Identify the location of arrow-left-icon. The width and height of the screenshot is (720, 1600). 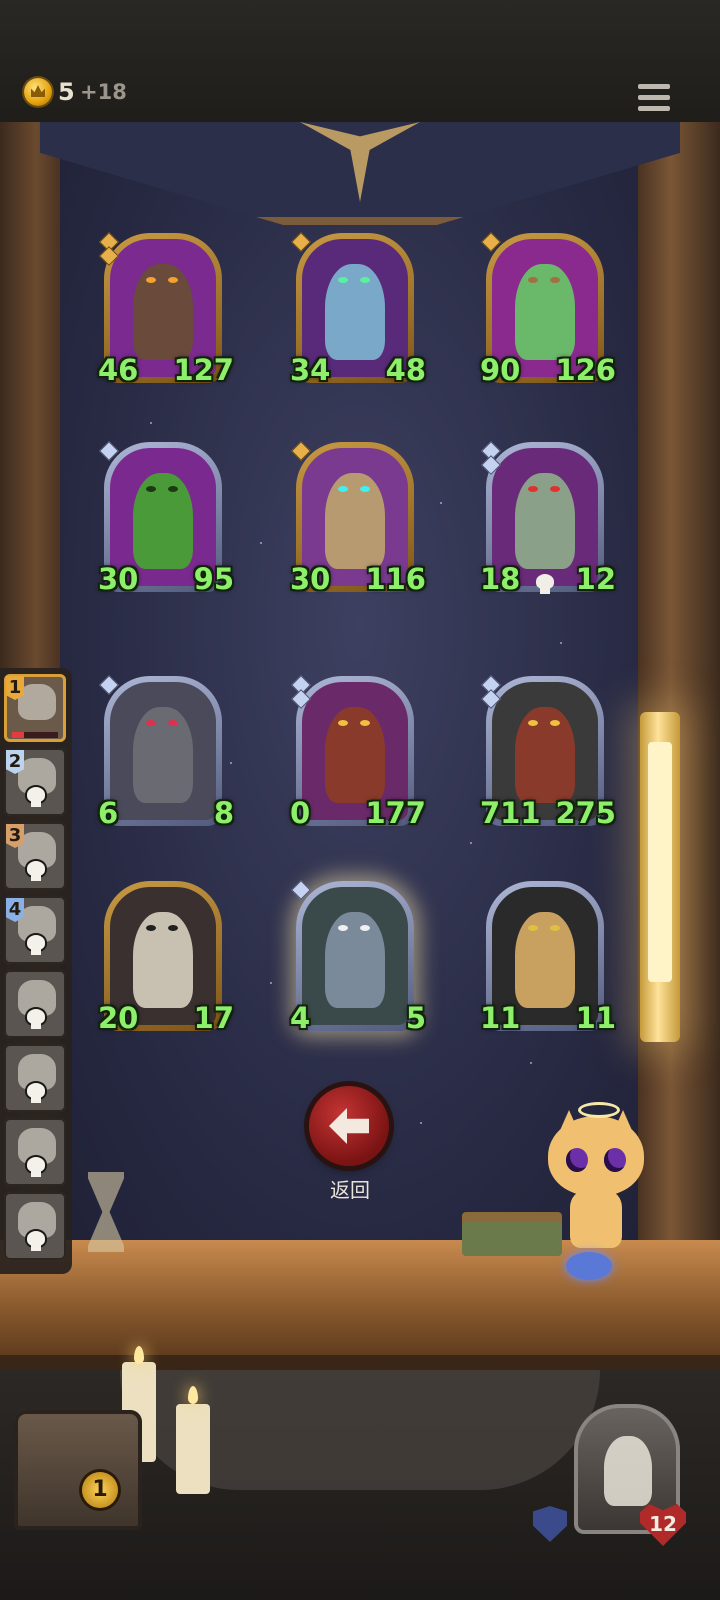
(349, 1126).